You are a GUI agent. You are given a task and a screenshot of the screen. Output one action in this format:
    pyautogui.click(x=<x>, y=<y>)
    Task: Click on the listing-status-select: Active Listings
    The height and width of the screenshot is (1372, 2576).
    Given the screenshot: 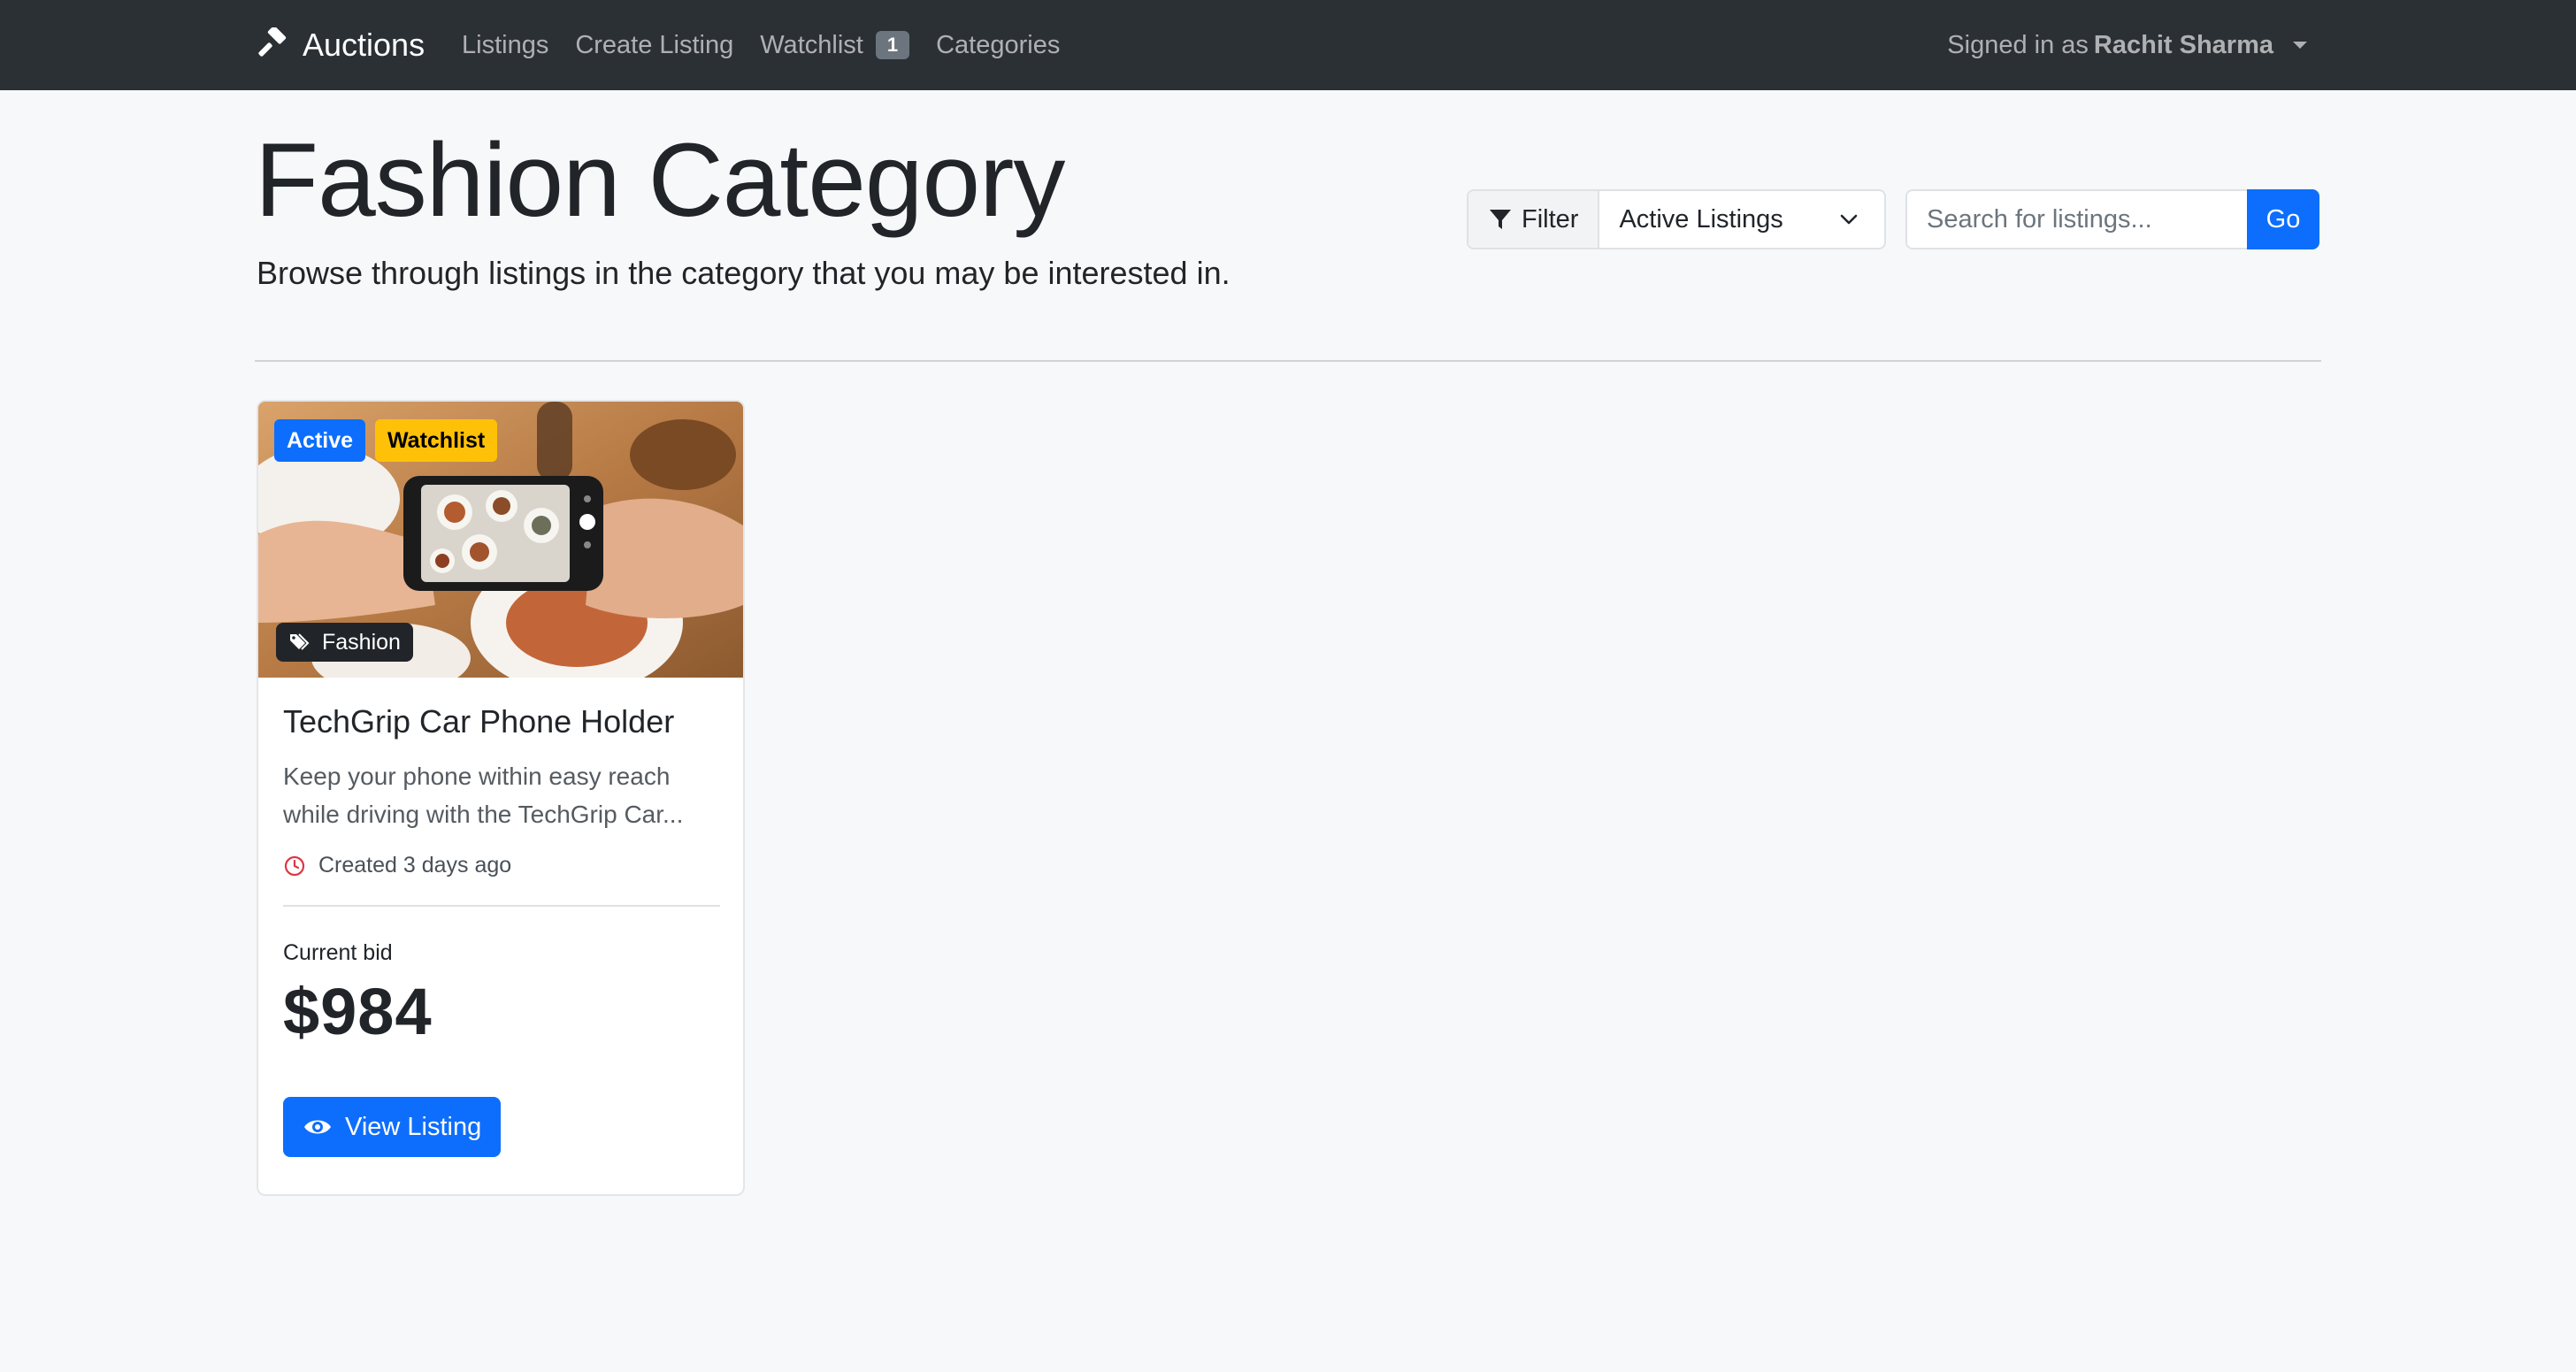 What is the action you would take?
    pyautogui.click(x=1741, y=219)
    